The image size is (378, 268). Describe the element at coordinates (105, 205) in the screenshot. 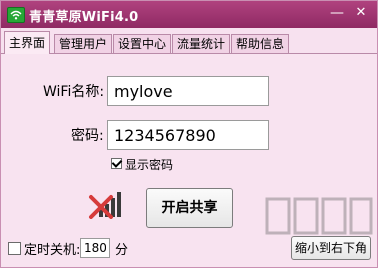

I see `signal-strength-icon` at that location.